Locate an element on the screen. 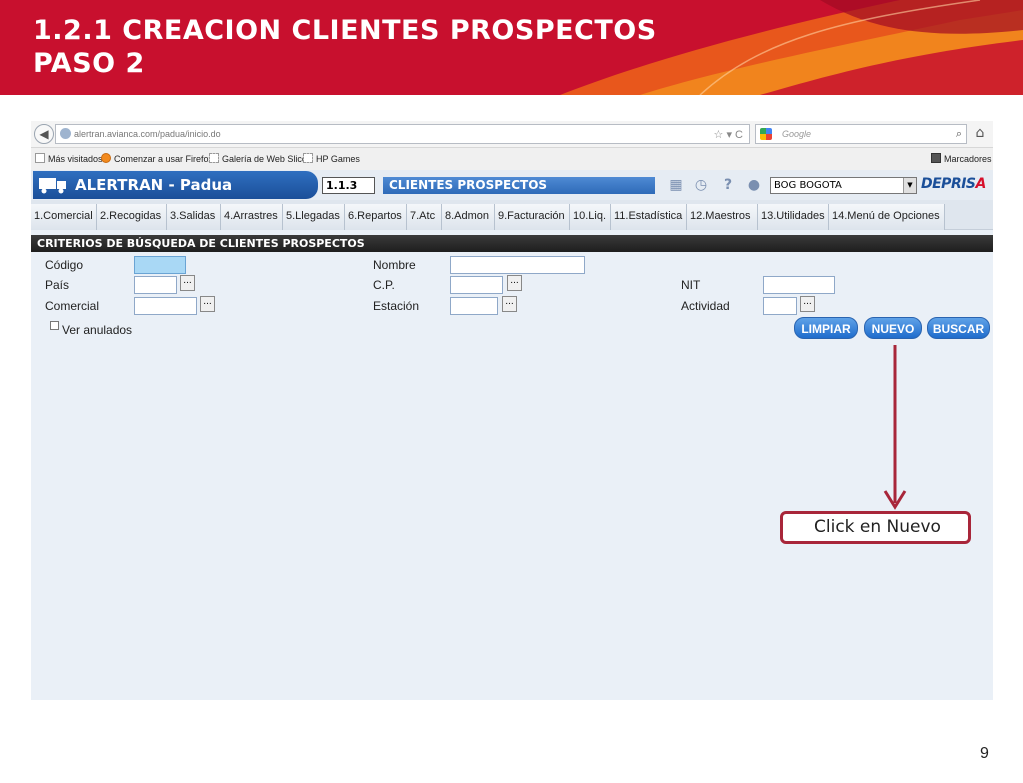 This screenshot has height=783, width=1023. menu-item-arrastres: 4.Arrastres is located at coordinates (252, 217).